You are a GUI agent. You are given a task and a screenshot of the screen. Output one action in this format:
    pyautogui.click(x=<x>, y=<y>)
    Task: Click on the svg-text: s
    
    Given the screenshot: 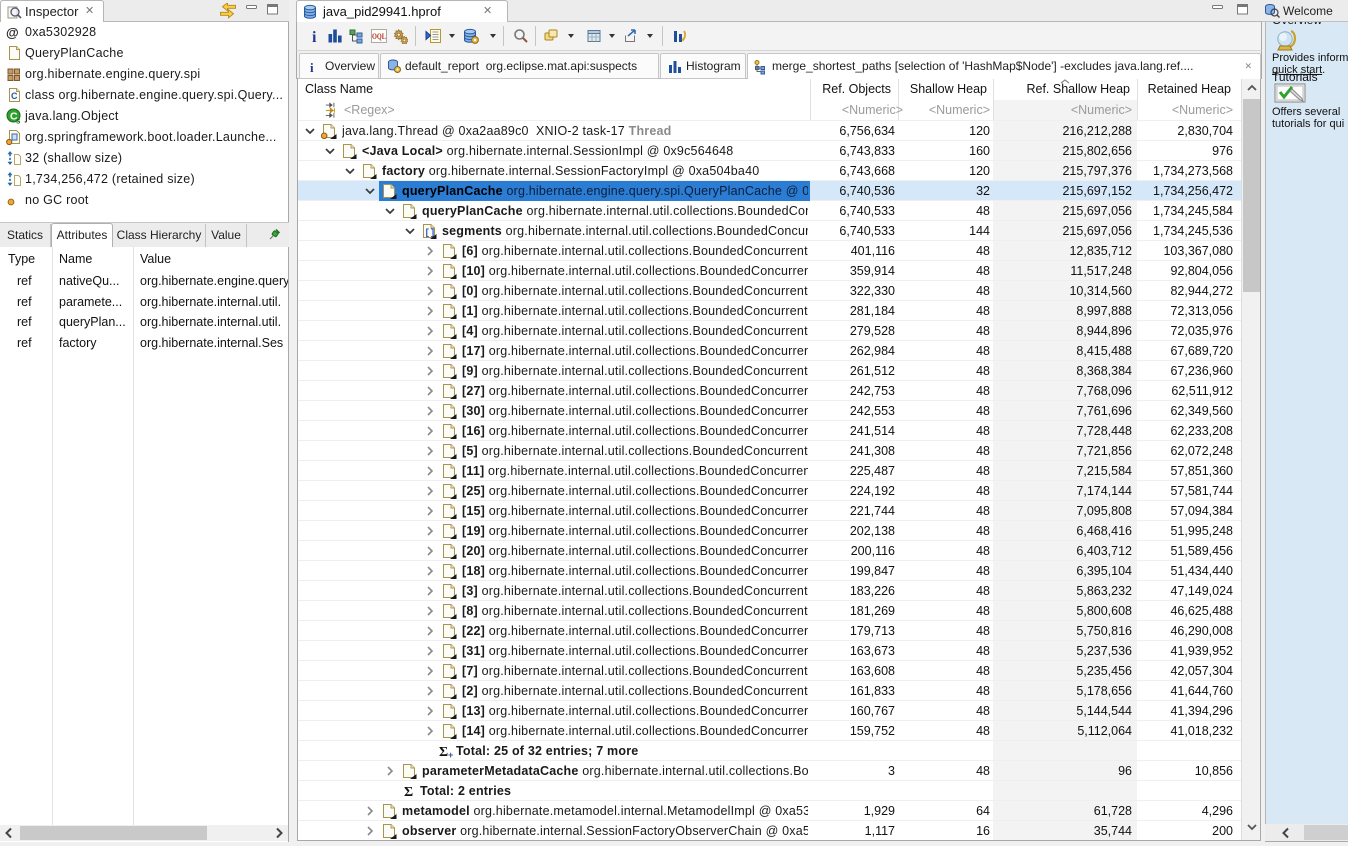 What is the action you would take?
    pyautogui.click(x=18, y=121)
    